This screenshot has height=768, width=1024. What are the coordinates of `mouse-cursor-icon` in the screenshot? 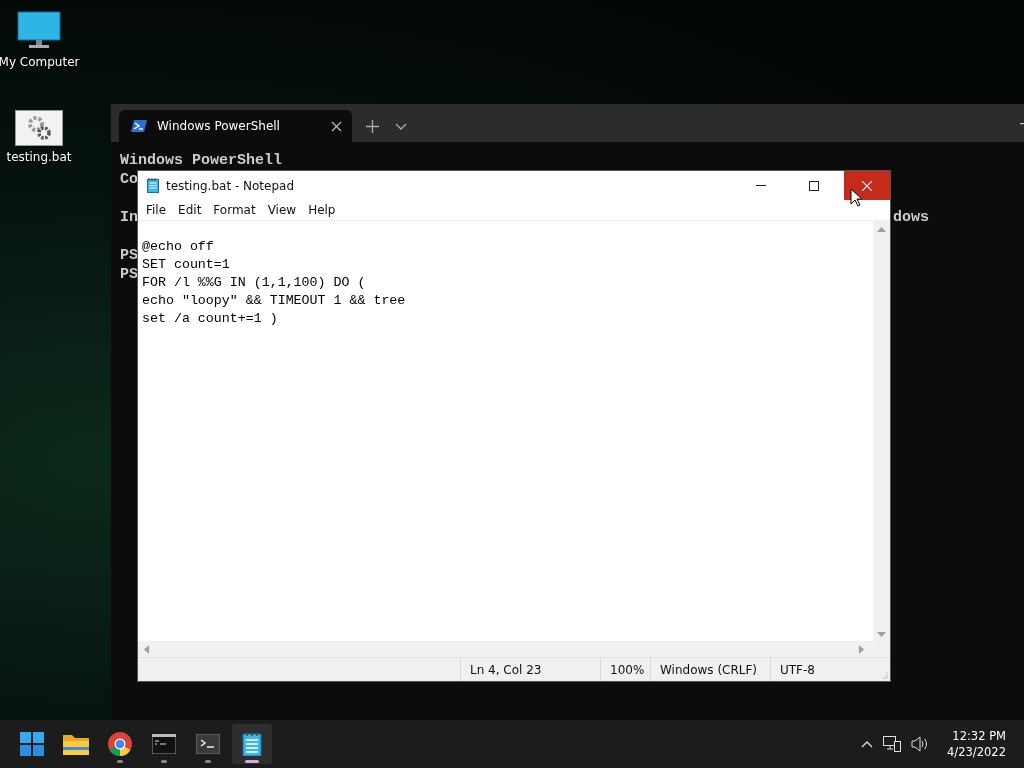 It's located at (856, 197).